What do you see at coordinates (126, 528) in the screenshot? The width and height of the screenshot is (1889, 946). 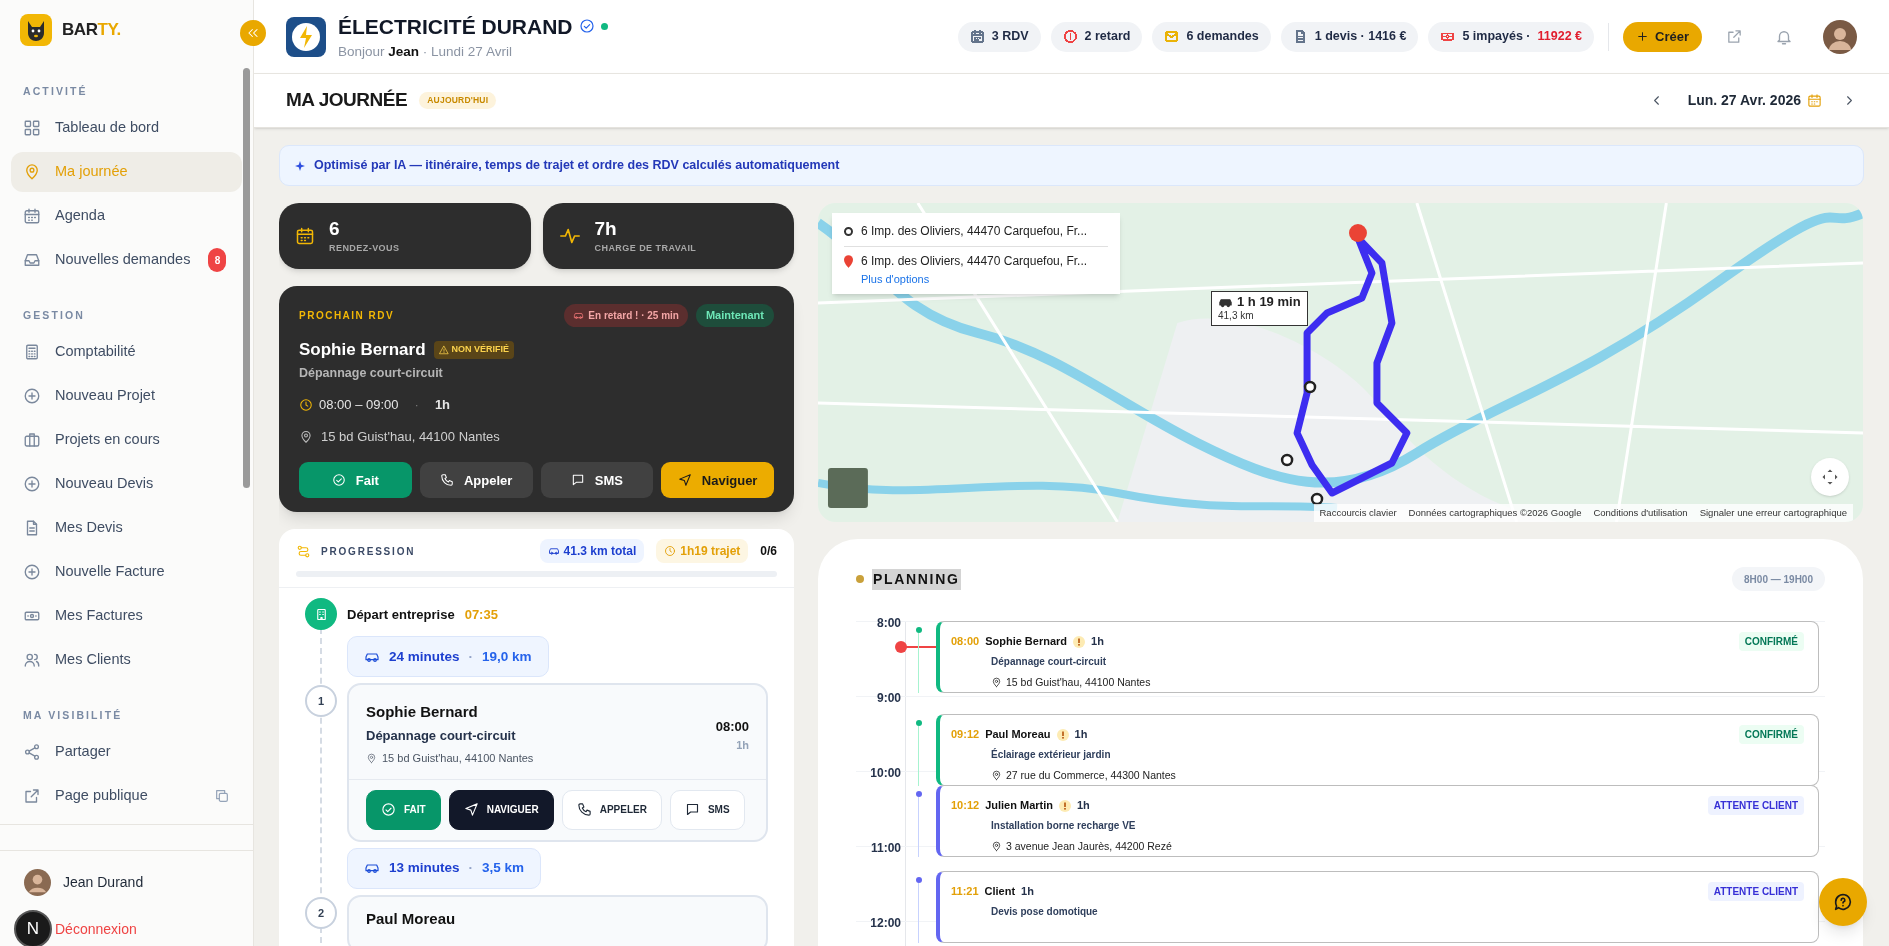 I see `sidebar-item: Mes Devis` at bounding box center [126, 528].